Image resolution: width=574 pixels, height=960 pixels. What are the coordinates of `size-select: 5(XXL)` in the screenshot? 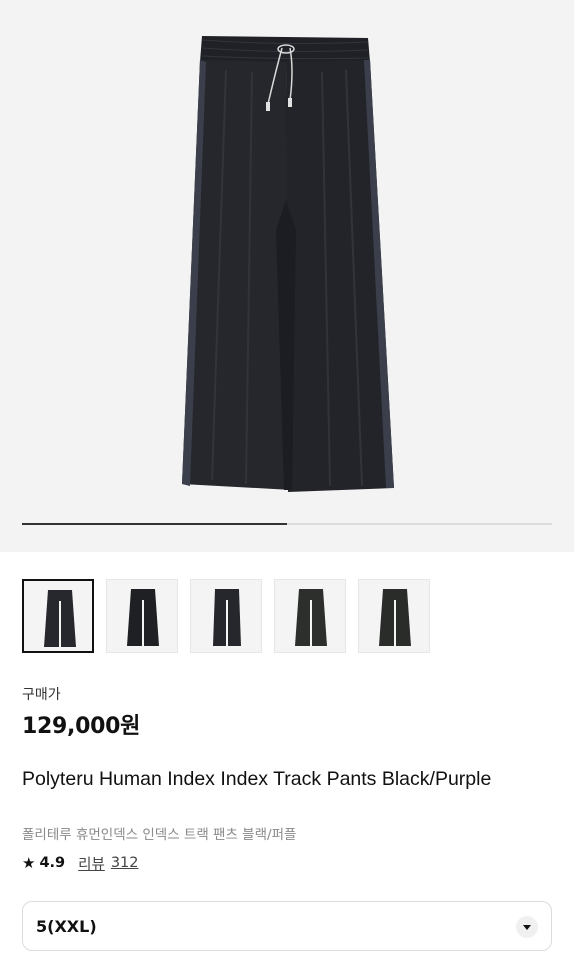 It's located at (287, 926).